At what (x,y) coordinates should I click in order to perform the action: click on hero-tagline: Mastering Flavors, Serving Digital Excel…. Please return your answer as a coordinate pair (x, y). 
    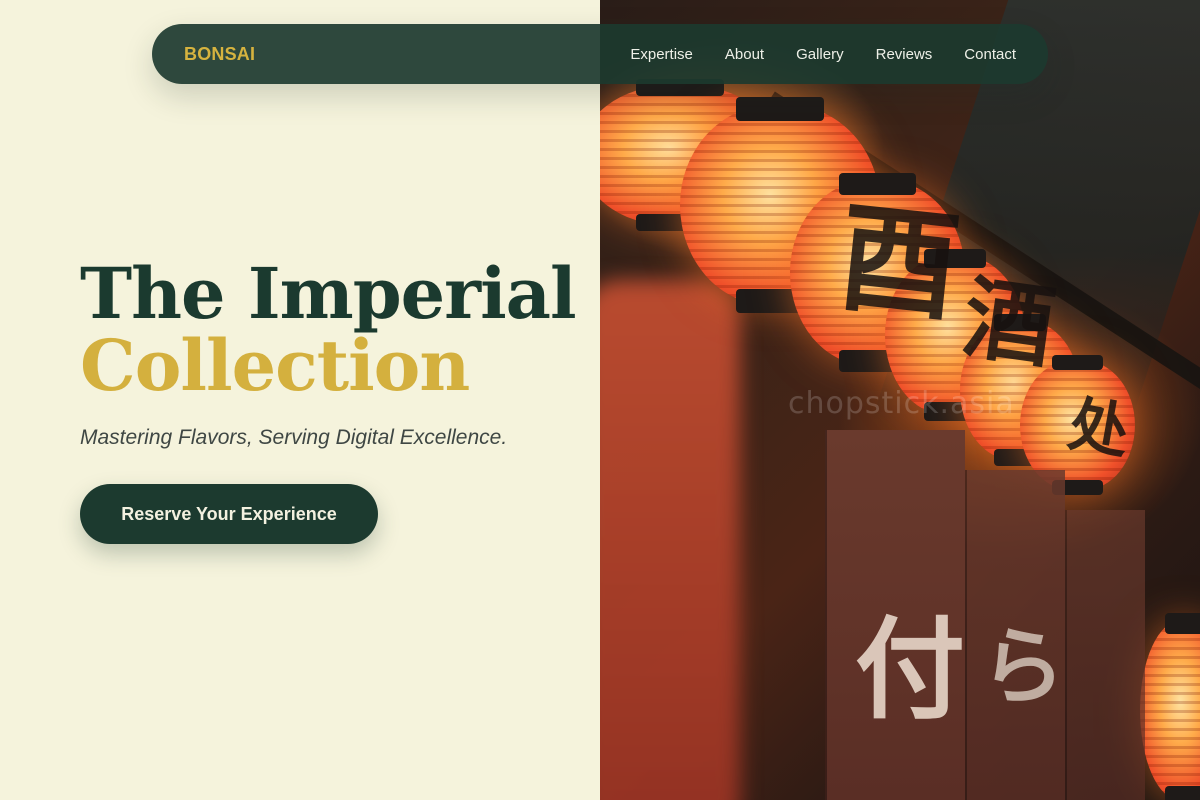
    Looking at the image, I should click on (294, 437).